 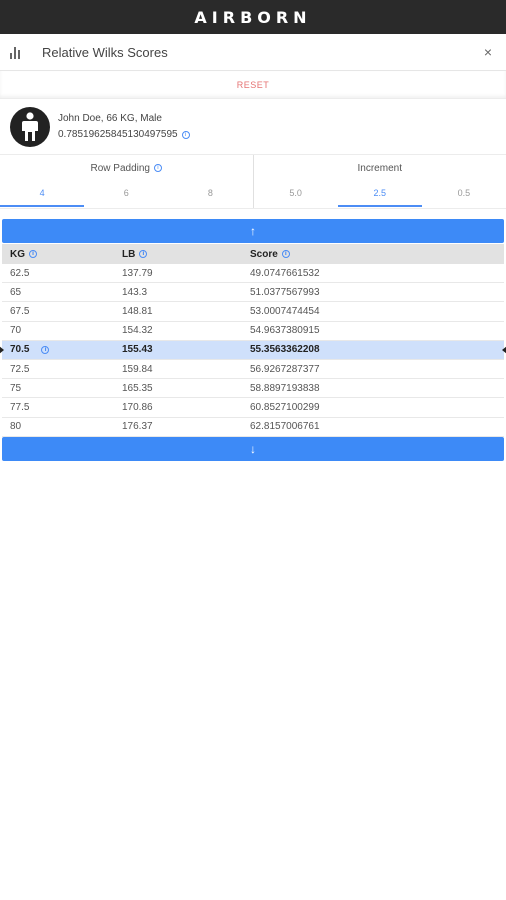 I want to click on table-row: 80 176.37 62.8157006761, so click(x=253, y=427).